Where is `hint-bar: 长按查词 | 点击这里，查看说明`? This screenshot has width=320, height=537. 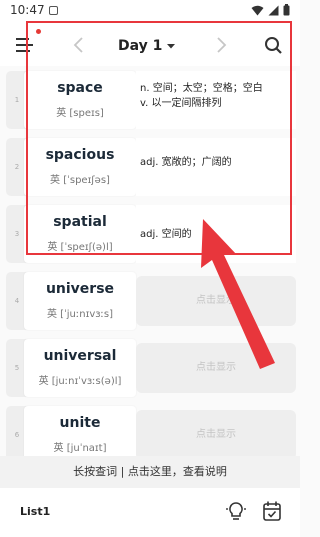
hint-bar: 长按查词 | 点击这里，查看说明 is located at coordinates (150, 472).